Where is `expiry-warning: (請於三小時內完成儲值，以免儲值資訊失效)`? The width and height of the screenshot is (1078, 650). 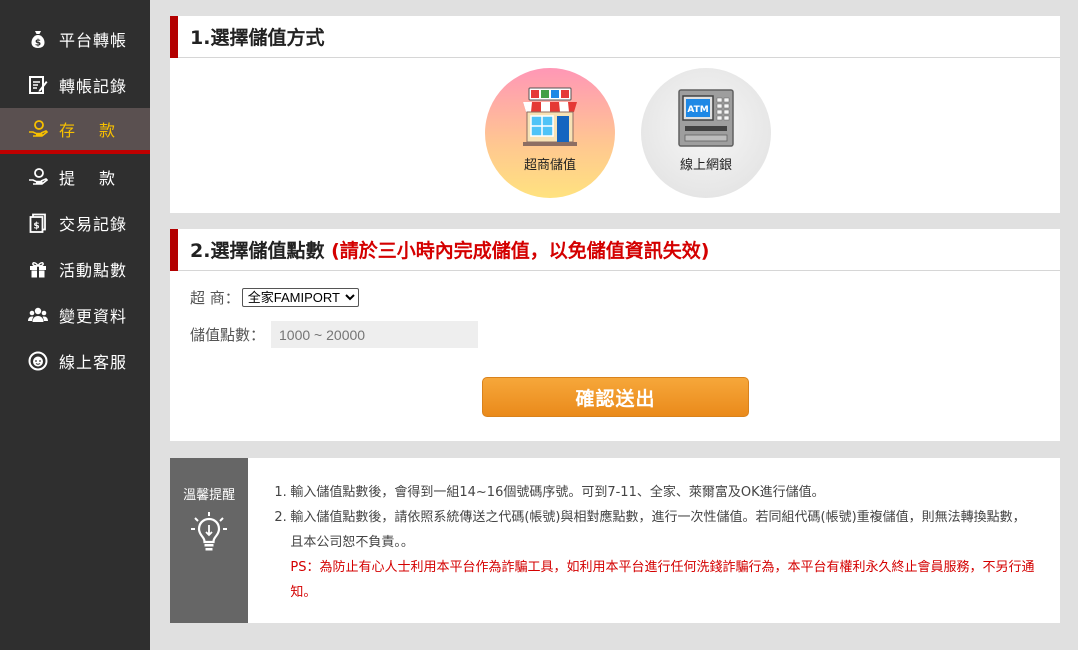 expiry-warning: (請於三小時內完成儲值，以免儲值資訊失效) is located at coordinates (520, 251).